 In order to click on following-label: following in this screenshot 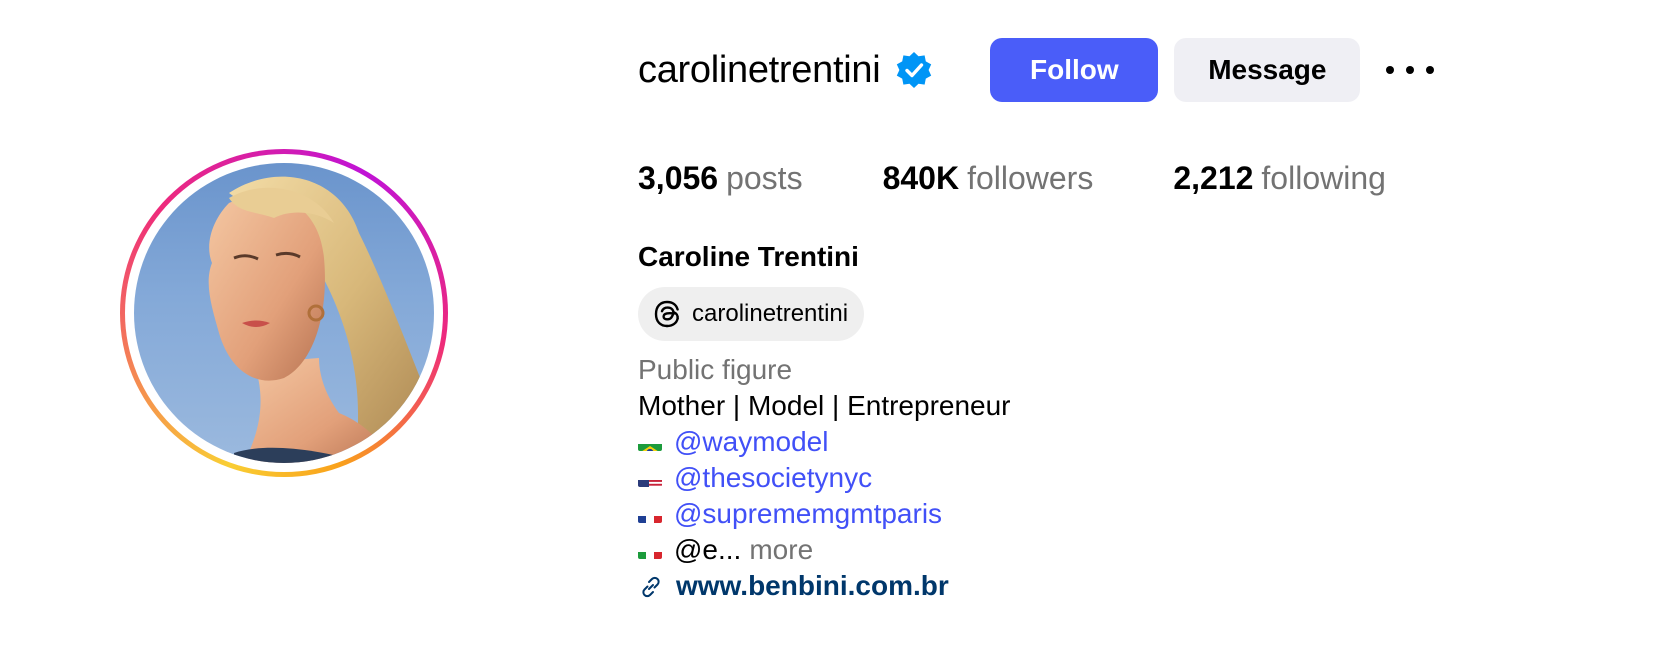, I will do `click(1323, 178)`.